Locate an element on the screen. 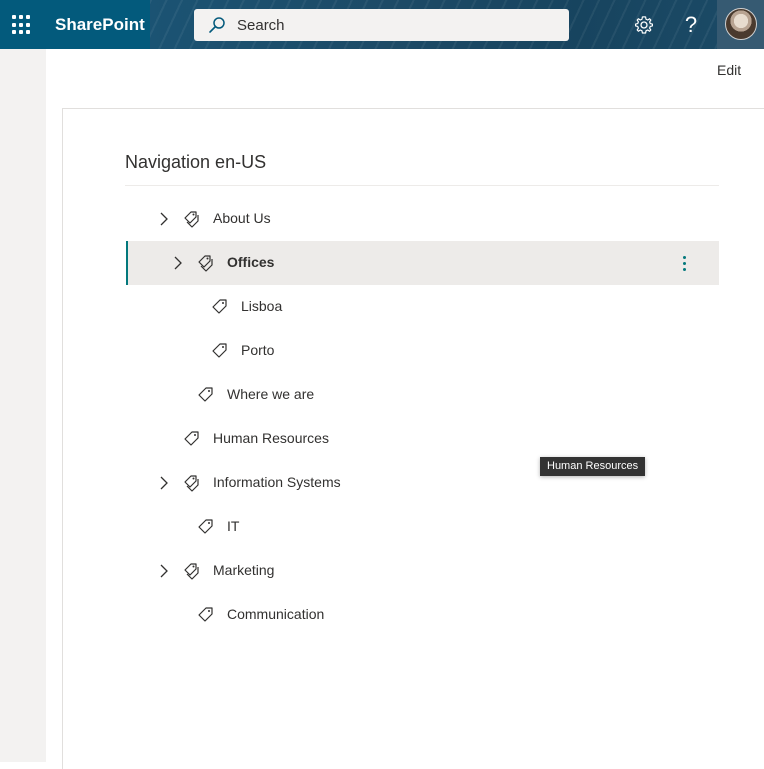 This screenshot has width=764, height=769. left-rail is located at coordinates (23, 405).